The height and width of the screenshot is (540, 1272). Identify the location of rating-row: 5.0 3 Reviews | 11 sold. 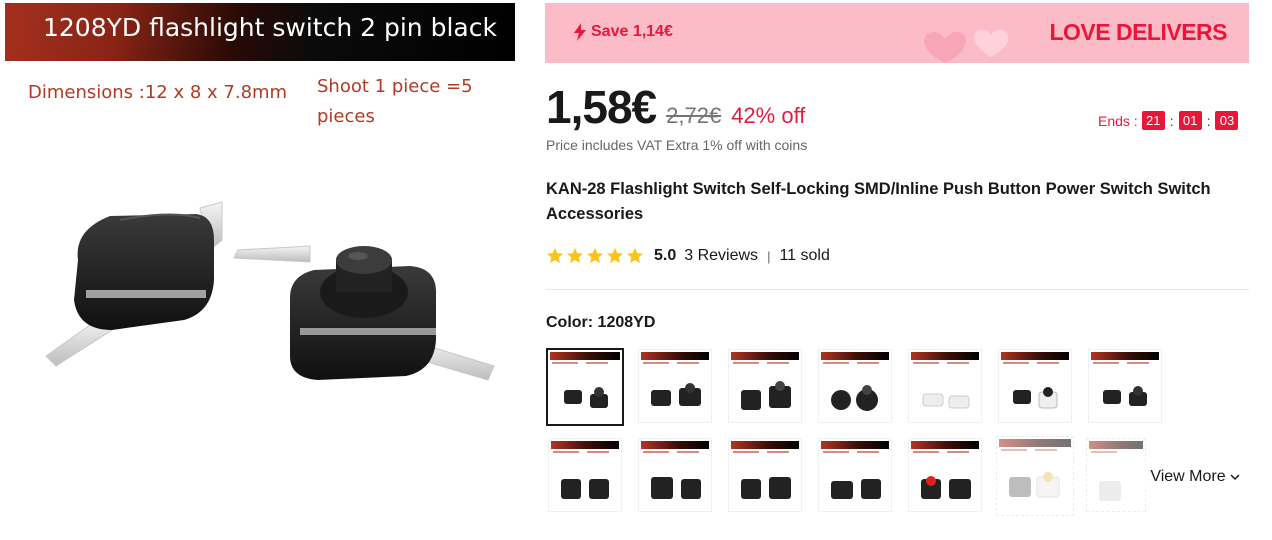
(688, 256).